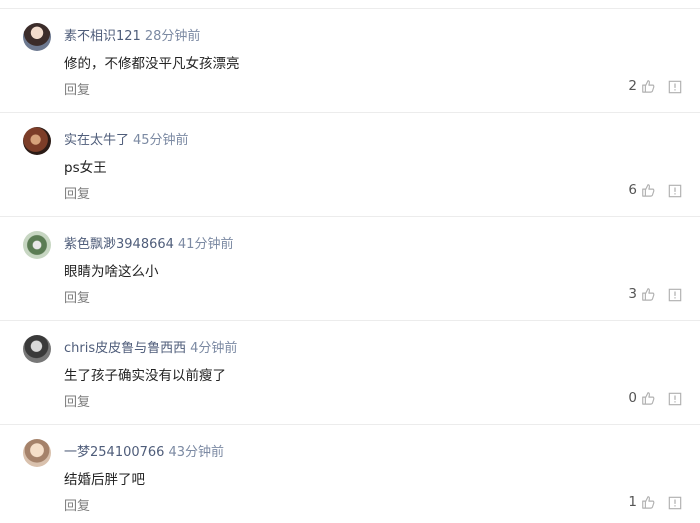  Describe the element at coordinates (111, 272) in the screenshot. I see `comment-text: 眼睛为啥这么小` at that location.